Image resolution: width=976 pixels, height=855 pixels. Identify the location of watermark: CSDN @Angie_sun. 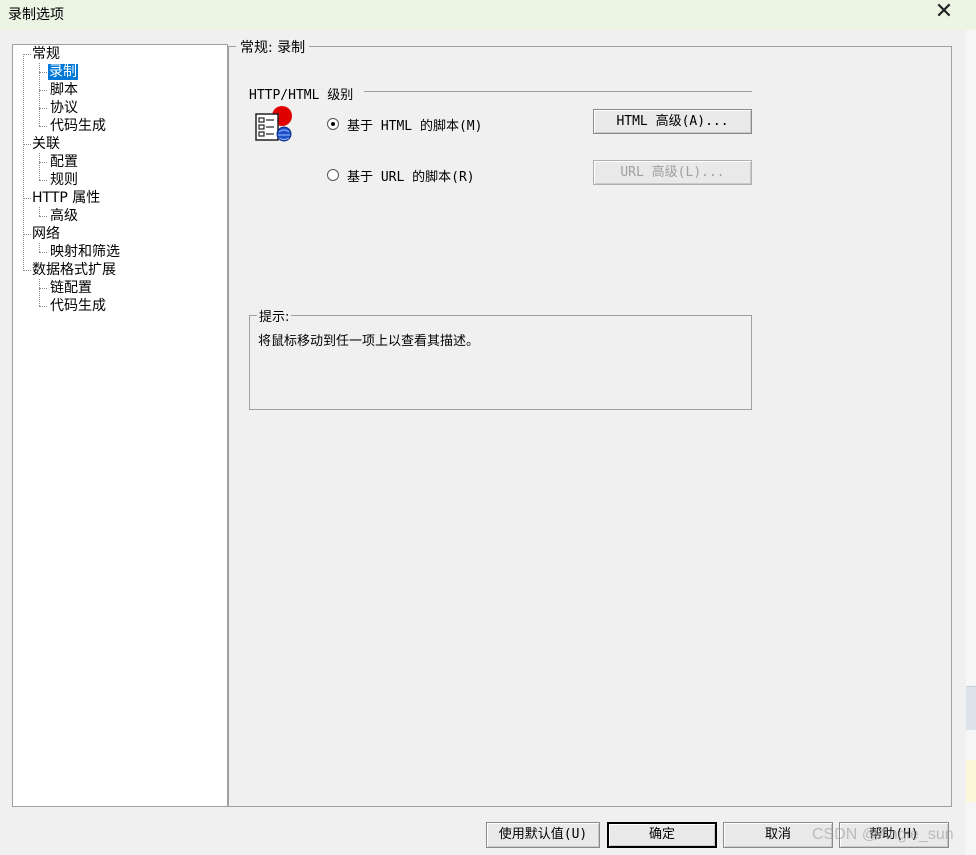
(883, 834).